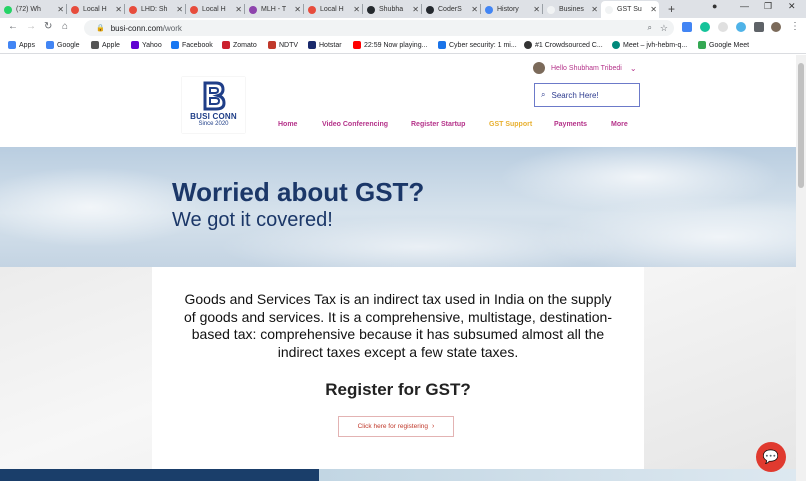  I want to click on bookmark-google-meet: Google Meet, so click(723, 45).